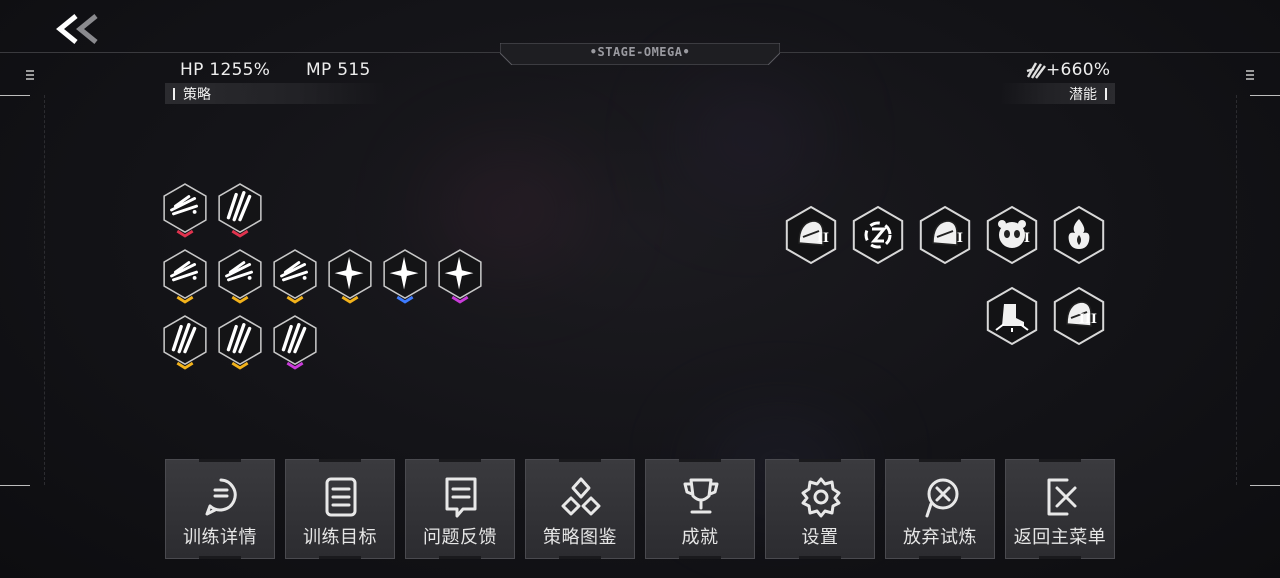  Describe the element at coordinates (1087, 319) in the screenshot. I see `potential-level: III` at that location.